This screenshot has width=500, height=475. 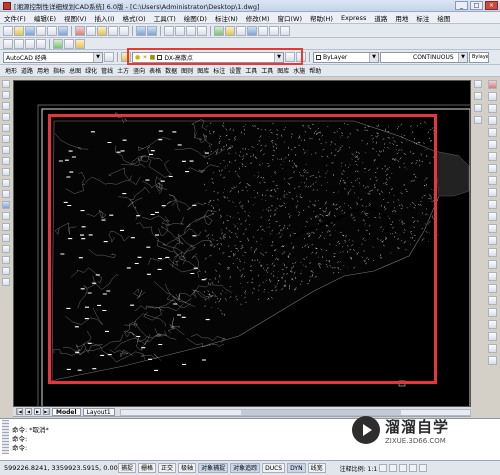 What do you see at coordinates (285, 30) in the screenshot?
I see `help-icon` at bounding box center [285, 30].